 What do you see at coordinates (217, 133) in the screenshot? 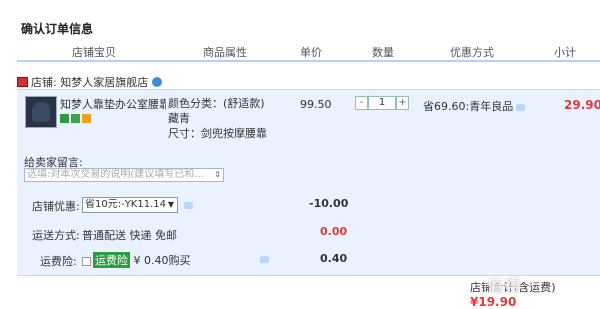
I see `attr-size: 尺寸：剑兜按摩腰靠` at bounding box center [217, 133].